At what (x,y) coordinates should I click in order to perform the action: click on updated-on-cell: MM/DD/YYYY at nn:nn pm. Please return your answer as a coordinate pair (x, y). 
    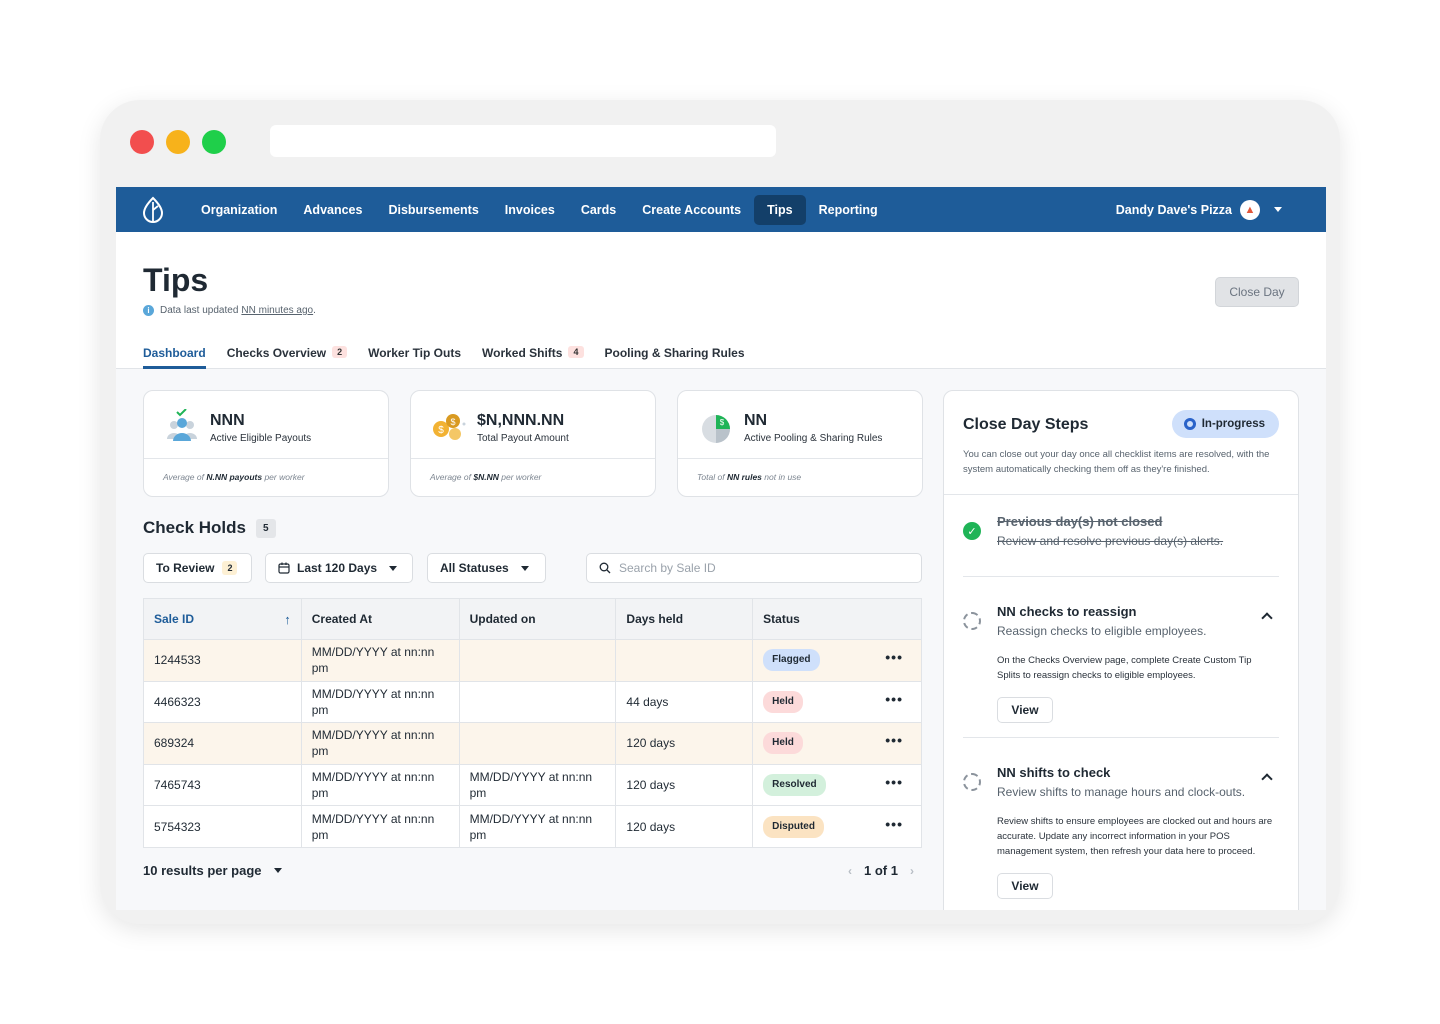
    Looking at the image, I should click on (537, 826).